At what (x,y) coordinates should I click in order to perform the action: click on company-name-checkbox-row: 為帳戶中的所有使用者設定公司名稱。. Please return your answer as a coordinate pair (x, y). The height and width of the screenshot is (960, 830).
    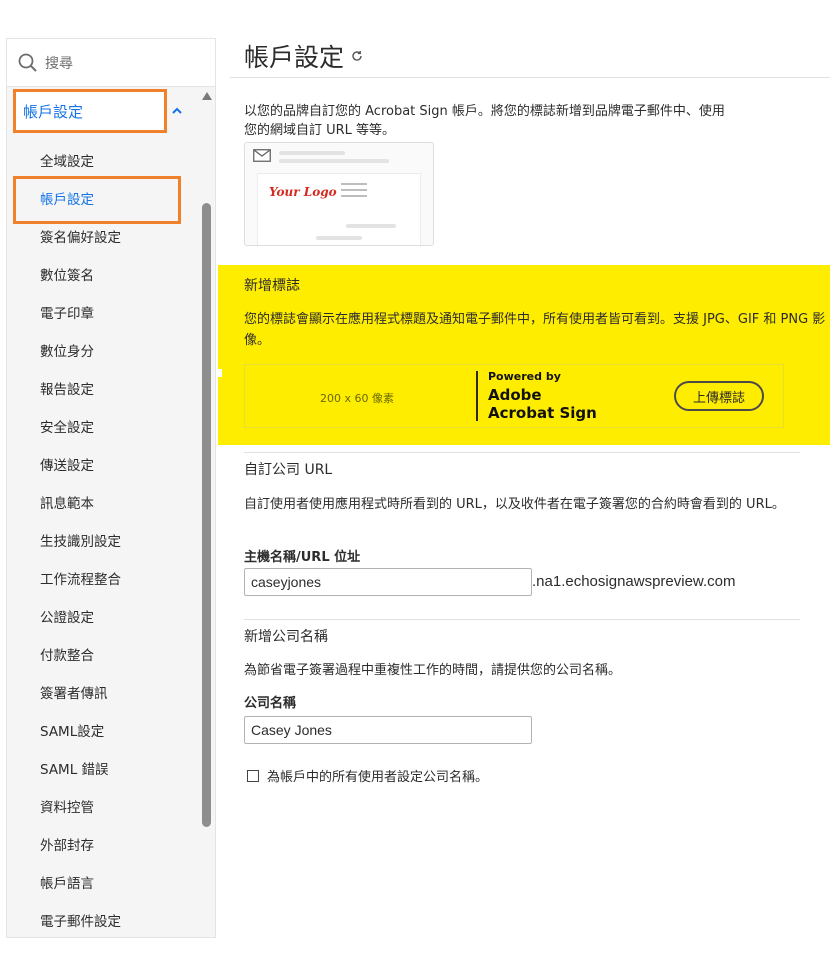
    Looking at the image, I should click on (367, 775).